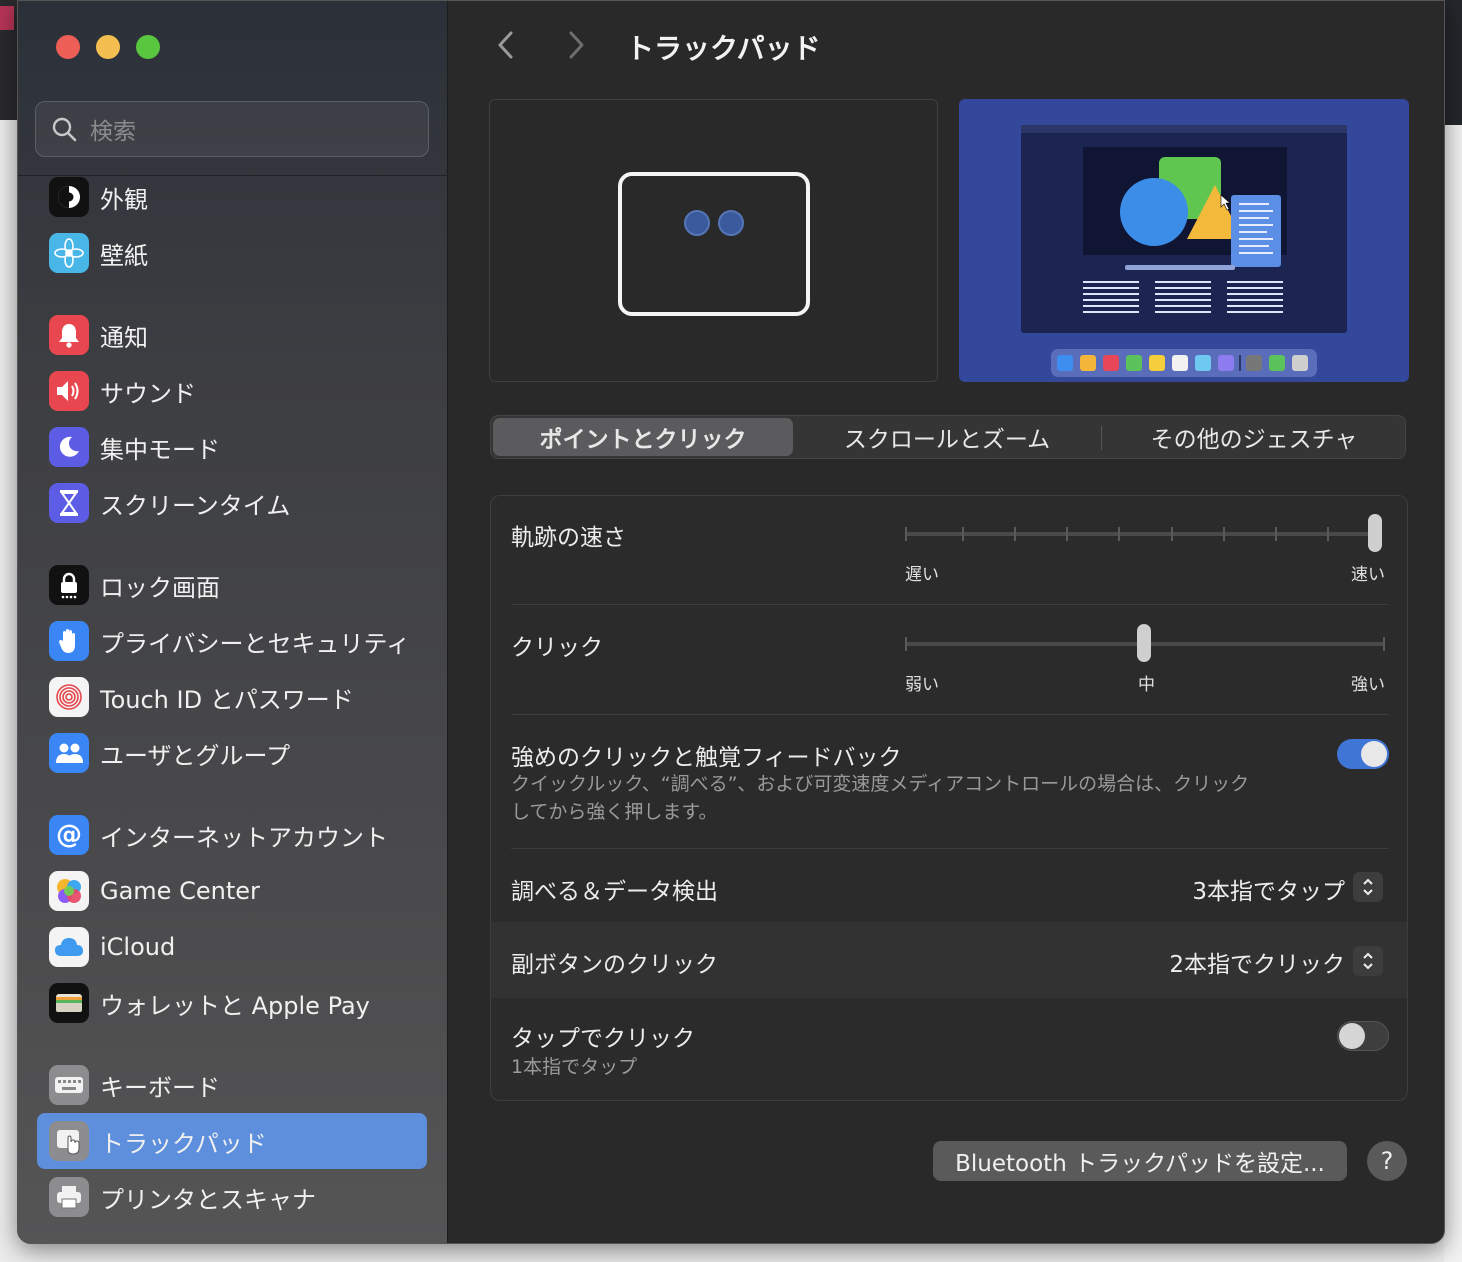 The image size is (1462, 1262). I want to click on click-pressure-slider, so click(1147, 645).